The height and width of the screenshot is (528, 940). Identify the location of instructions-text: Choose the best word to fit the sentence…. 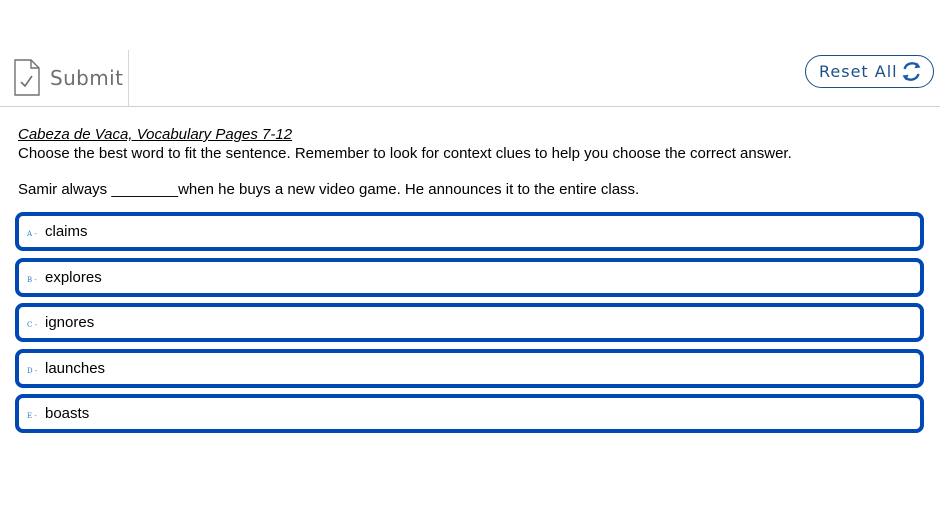
(405, 153).